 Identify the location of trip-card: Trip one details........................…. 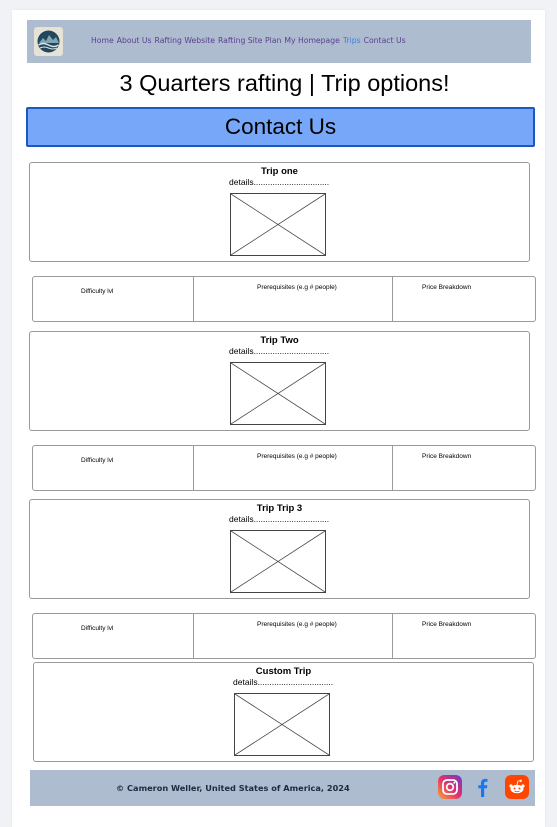
(279, 212).